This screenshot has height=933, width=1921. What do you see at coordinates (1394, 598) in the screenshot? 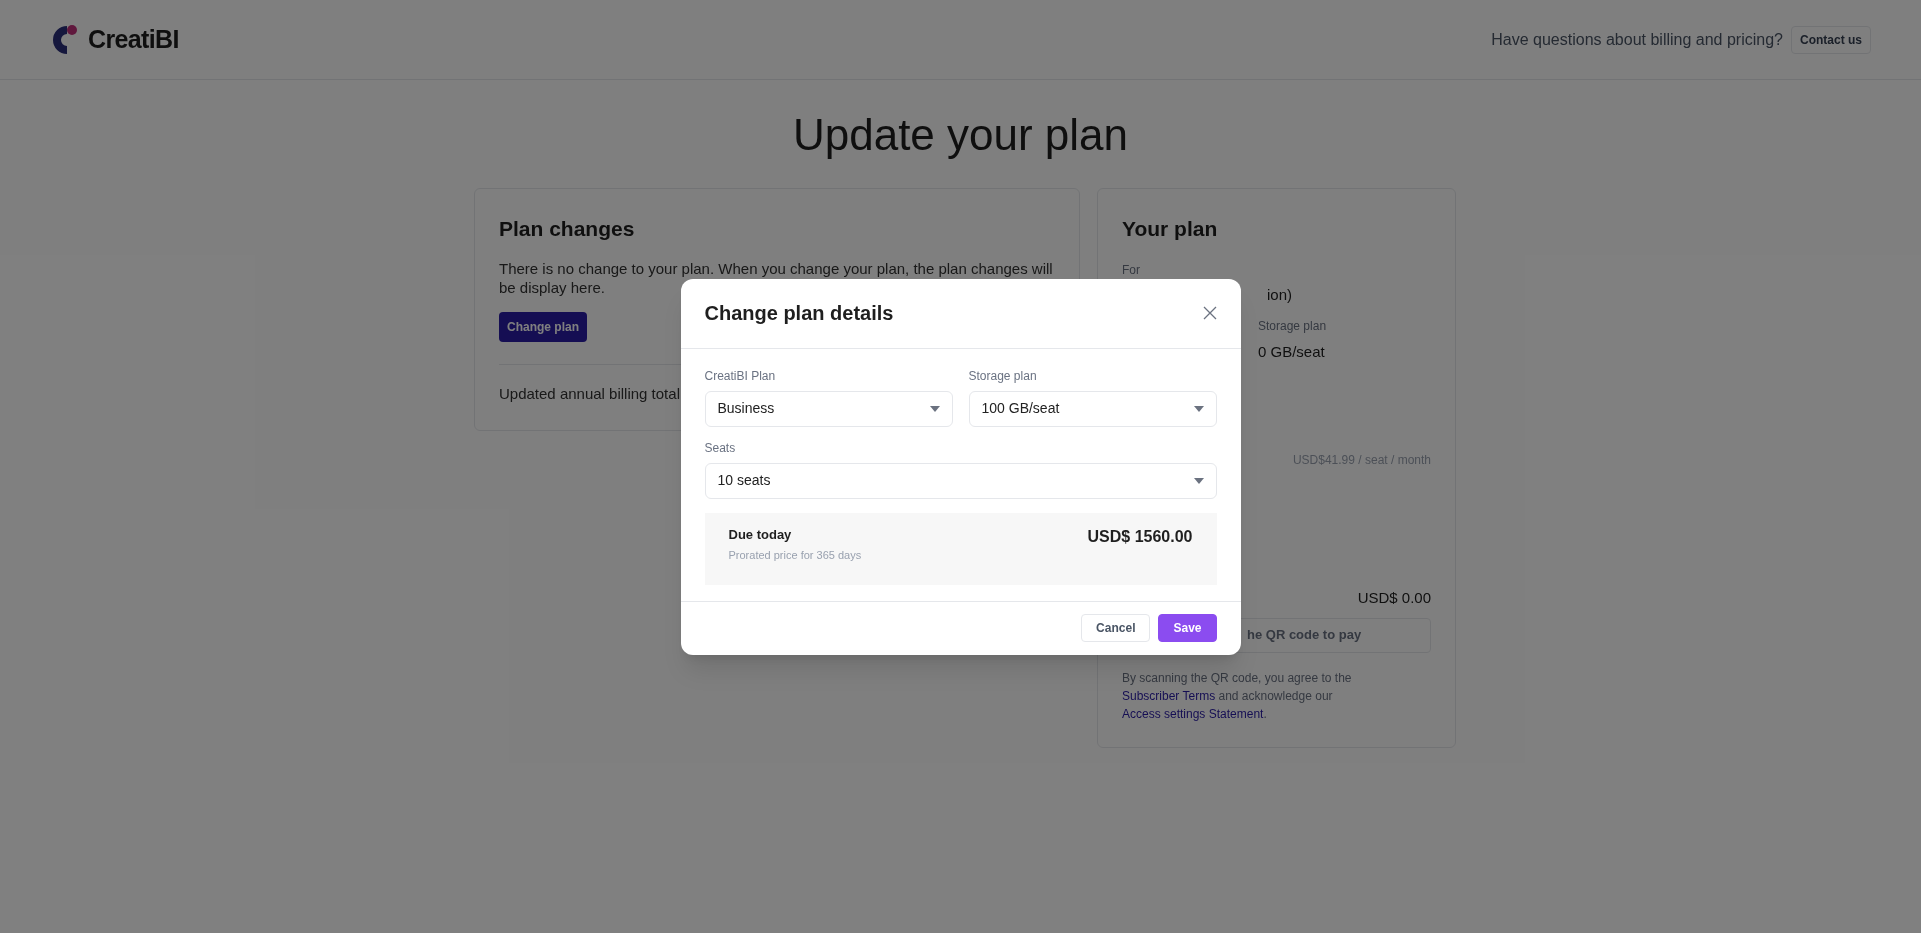
I see `total-amount: USD$ 0.00` at bounding box center [1394, 598].